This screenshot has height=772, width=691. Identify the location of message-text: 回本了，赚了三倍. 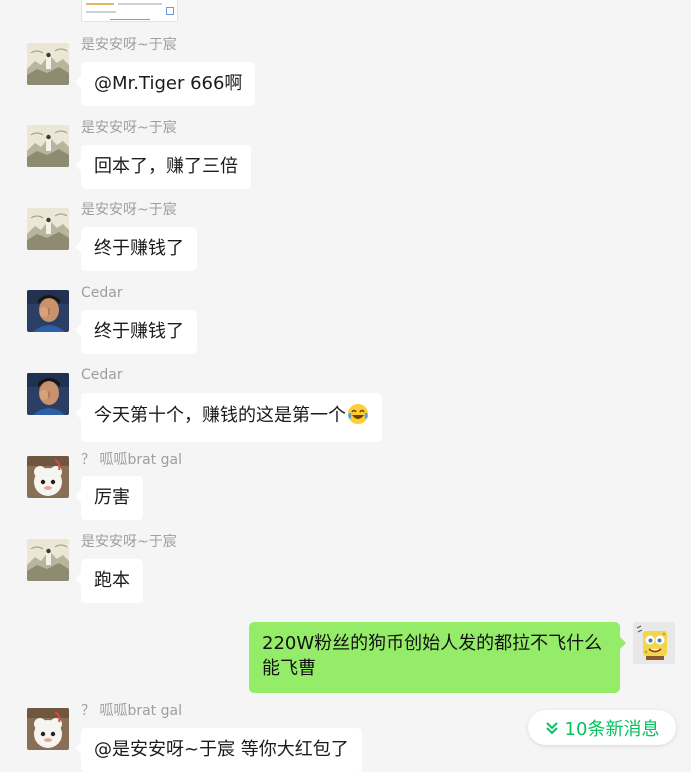
(166, 166).